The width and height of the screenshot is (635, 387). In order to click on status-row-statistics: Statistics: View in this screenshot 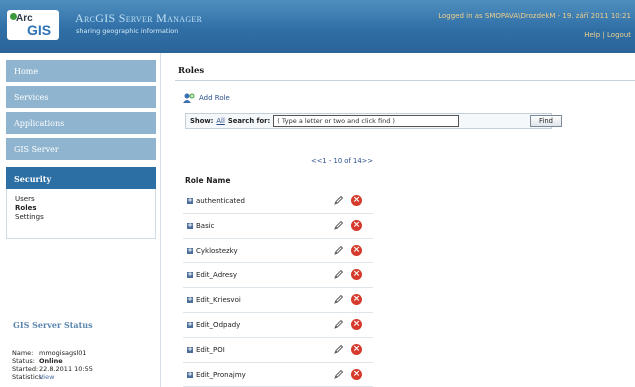, I will do `click(52, 377)`.